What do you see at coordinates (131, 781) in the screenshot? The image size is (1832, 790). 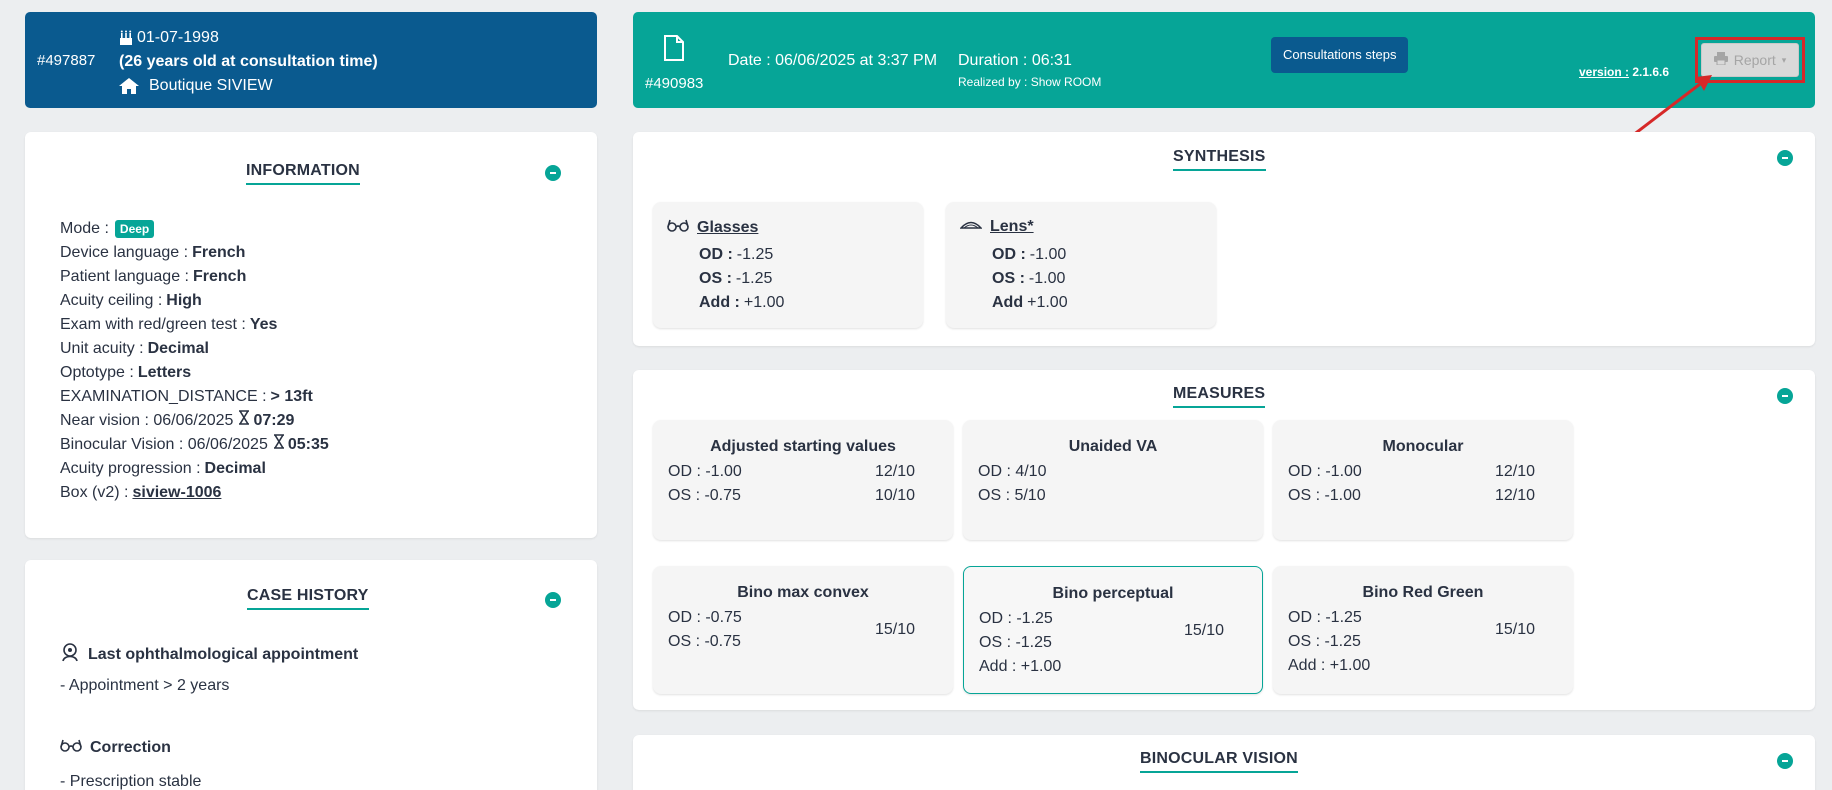 I see `case-history-text: - Prescription stable` at bounding box center [131, 781].